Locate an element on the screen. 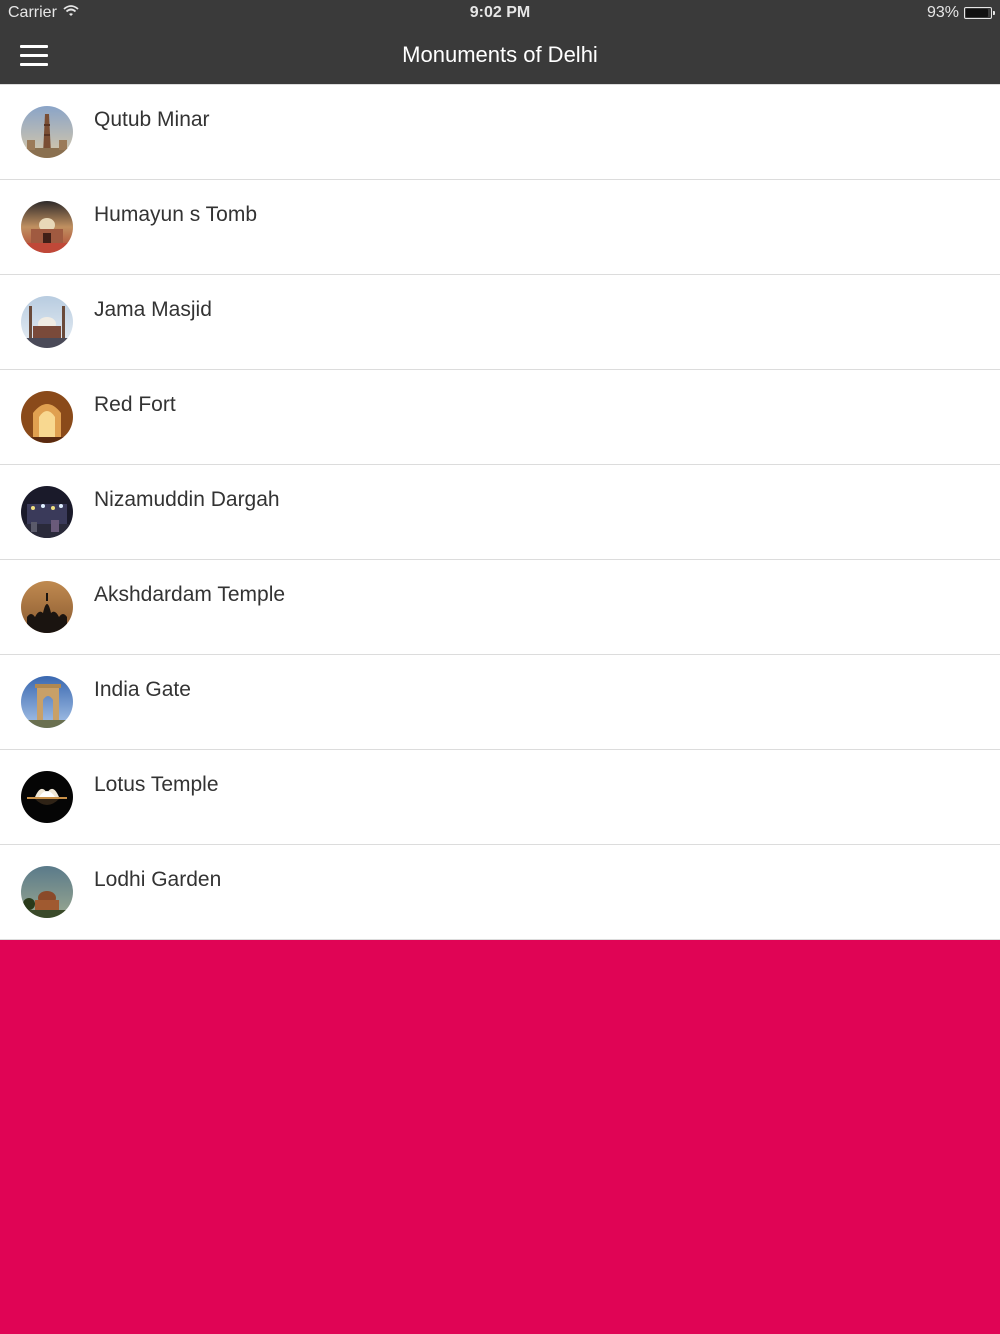 The height and width of the screenshot is (1334, 1000). monument-label: Jama Masjid is located at coordinates (153, 309).